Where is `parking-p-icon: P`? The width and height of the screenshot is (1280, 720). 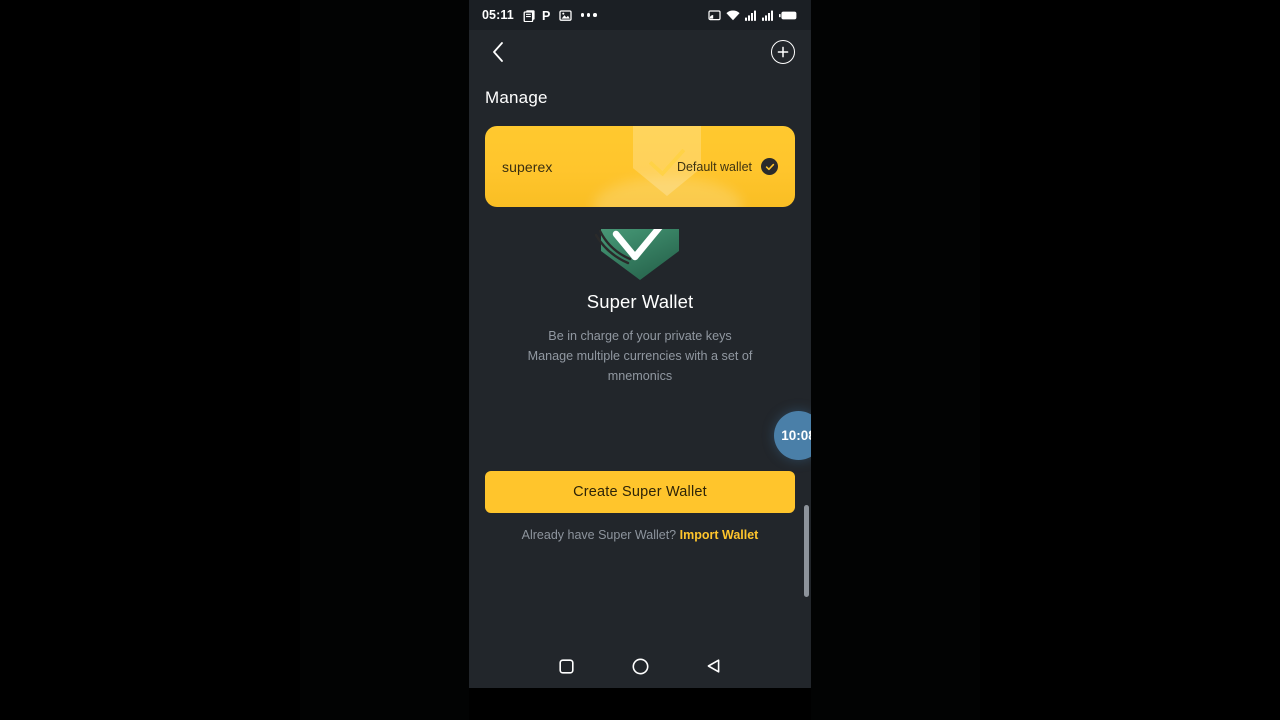 parking-p-icon: P is located at coordinates (546, 15).